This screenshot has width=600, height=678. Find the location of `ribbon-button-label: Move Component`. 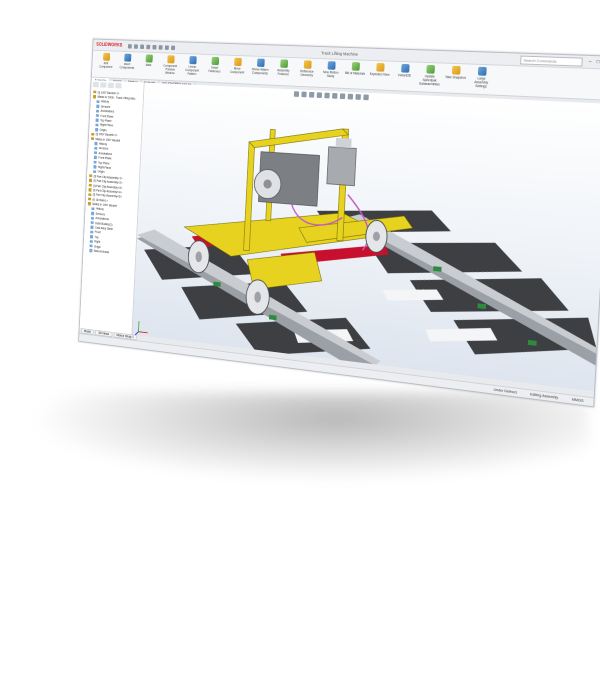

ribbon-button-label: Move Component is located at coordinates (237, 70).